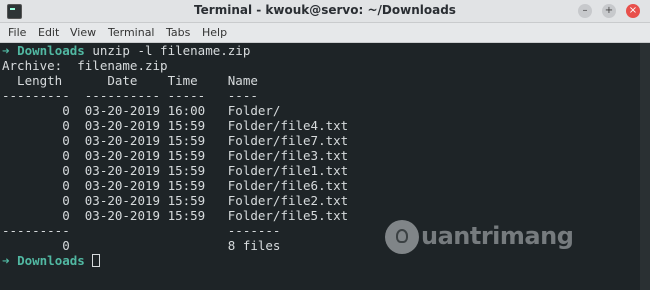 The width and height of the screenshot is (650, 290). I want to click on menu-help: Help, so click(214, 32).